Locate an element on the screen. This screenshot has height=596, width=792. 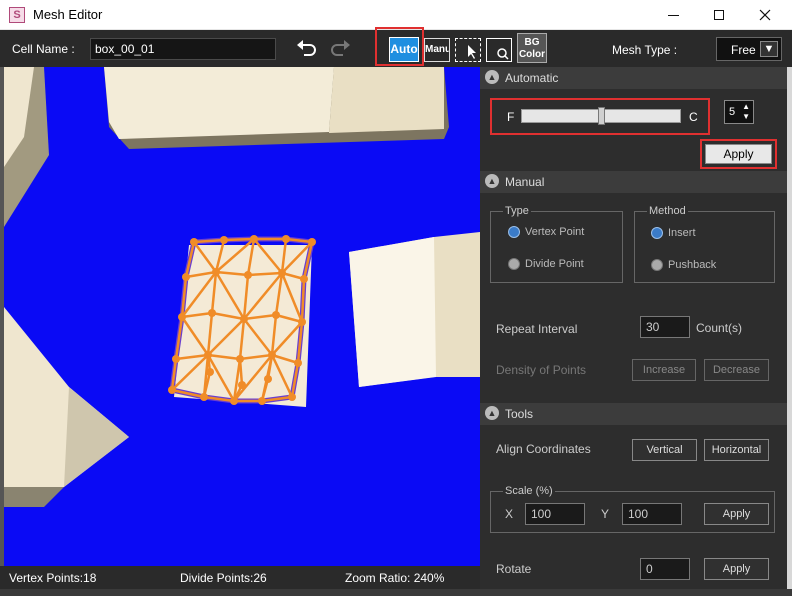
tools-title: Tools is located at coordinates (519, 414).